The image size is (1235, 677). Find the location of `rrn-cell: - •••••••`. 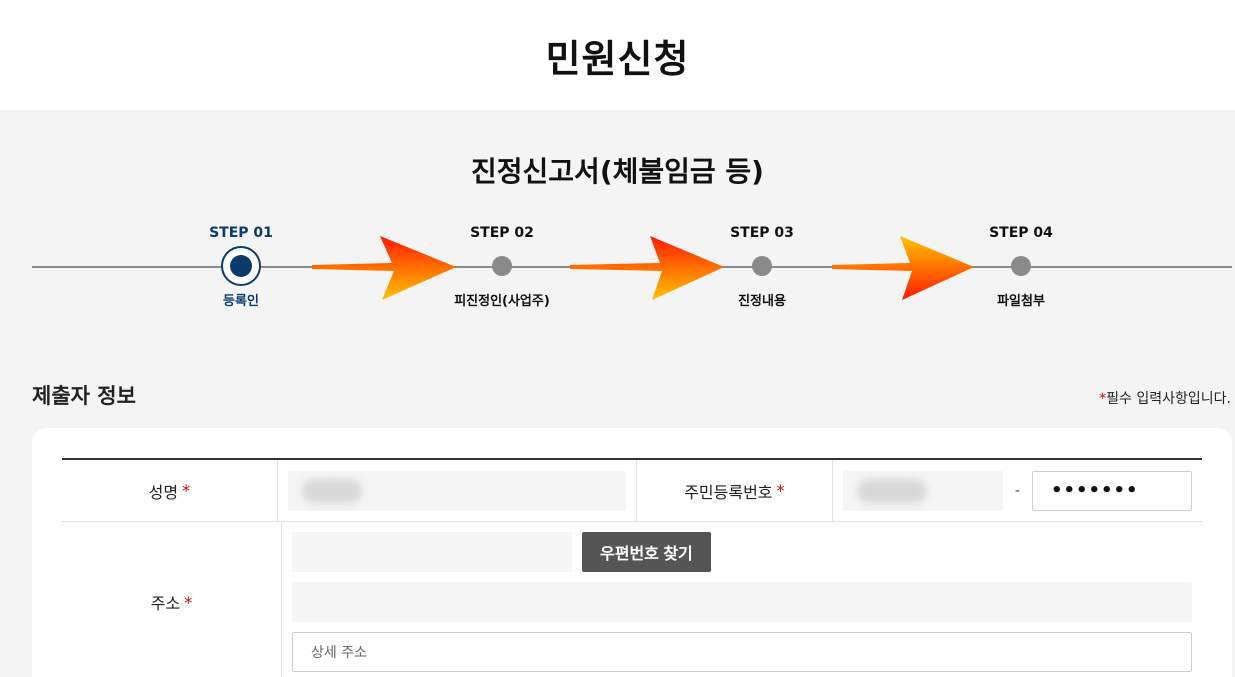

rrn-cell: - ••••••• is located at coordinates (1017, 490).